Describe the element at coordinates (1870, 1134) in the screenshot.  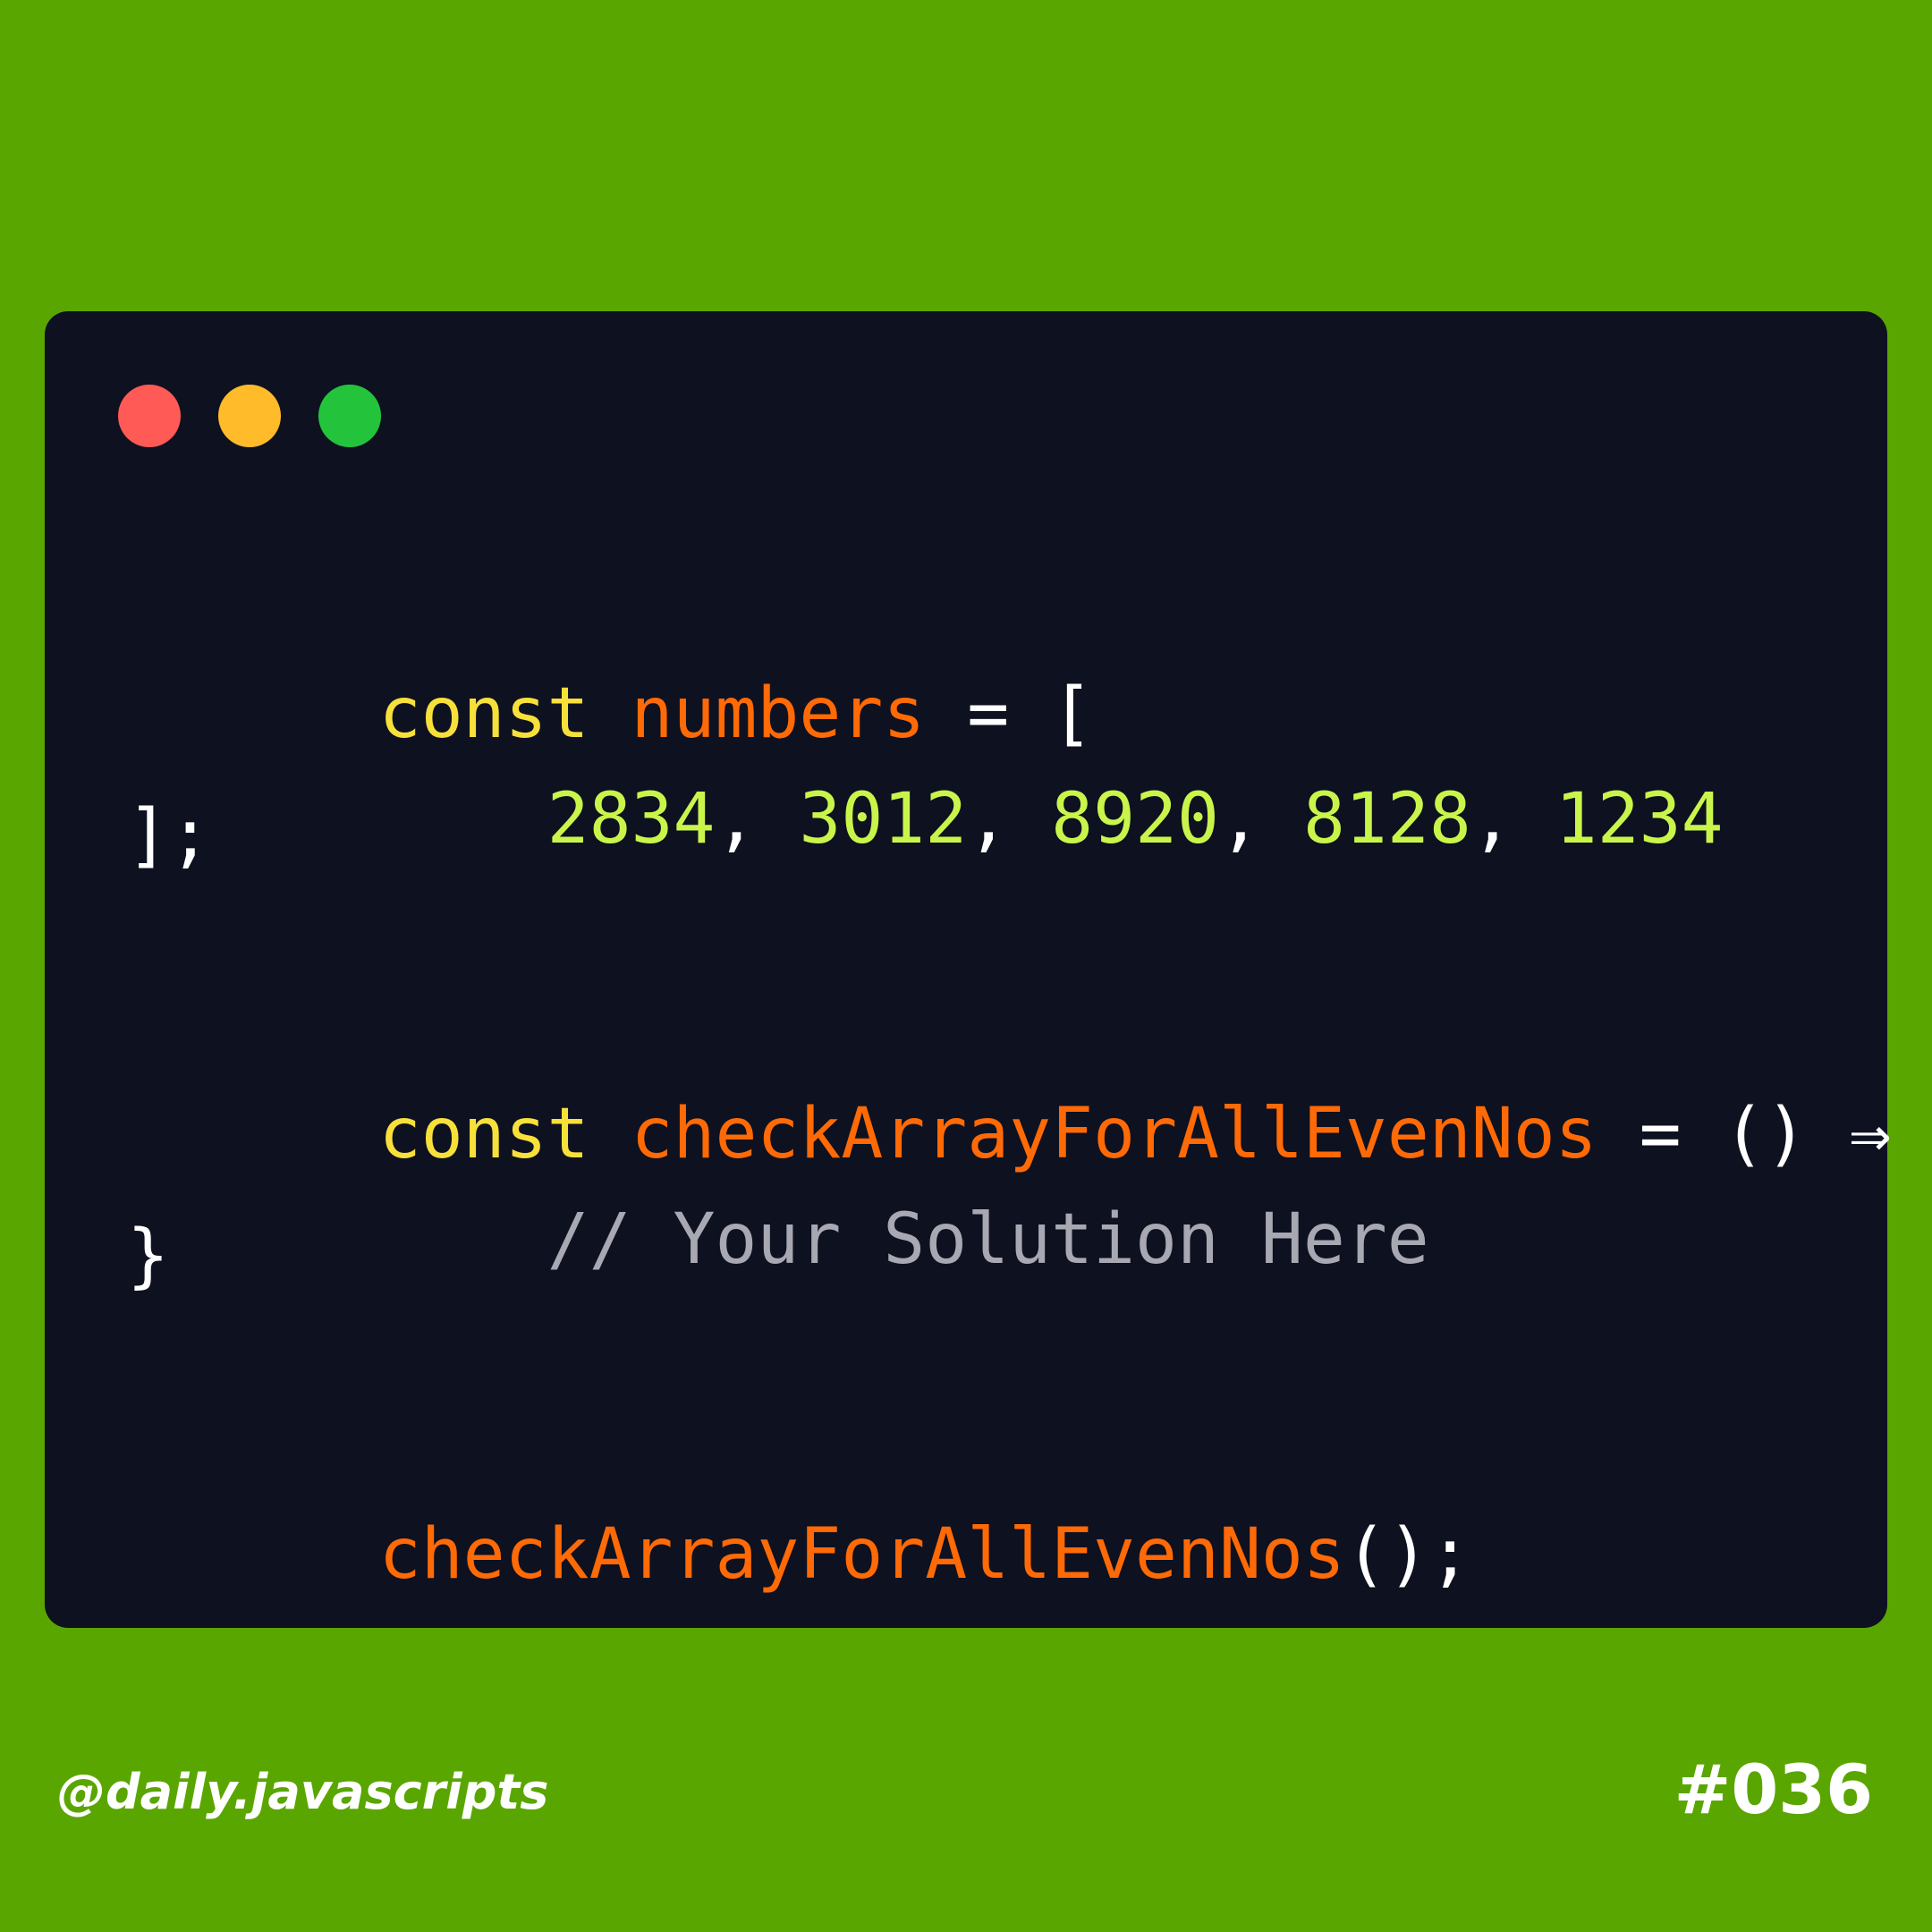
I see `arrow-operator: ⇒` at that location.